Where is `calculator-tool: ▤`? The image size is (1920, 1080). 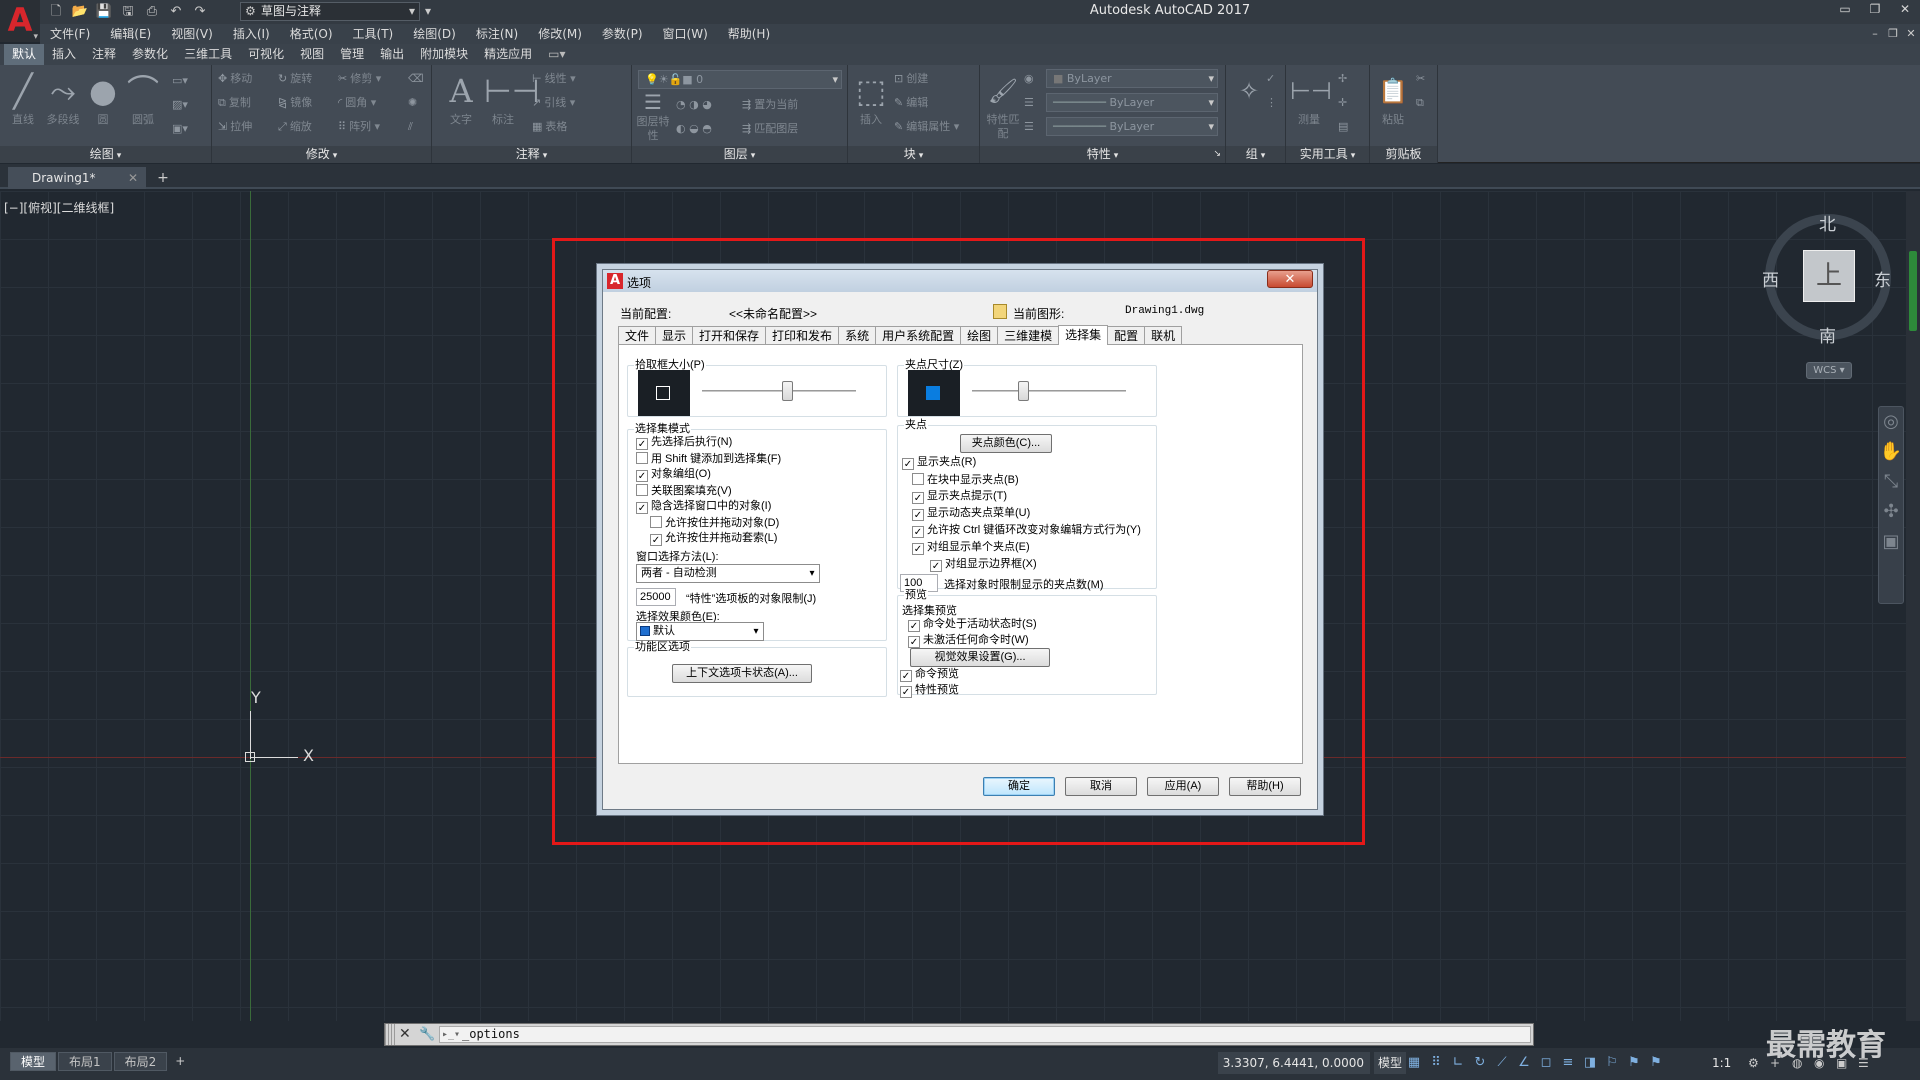
calculator-tool: ▤ is located at coordinates (1344, 127).